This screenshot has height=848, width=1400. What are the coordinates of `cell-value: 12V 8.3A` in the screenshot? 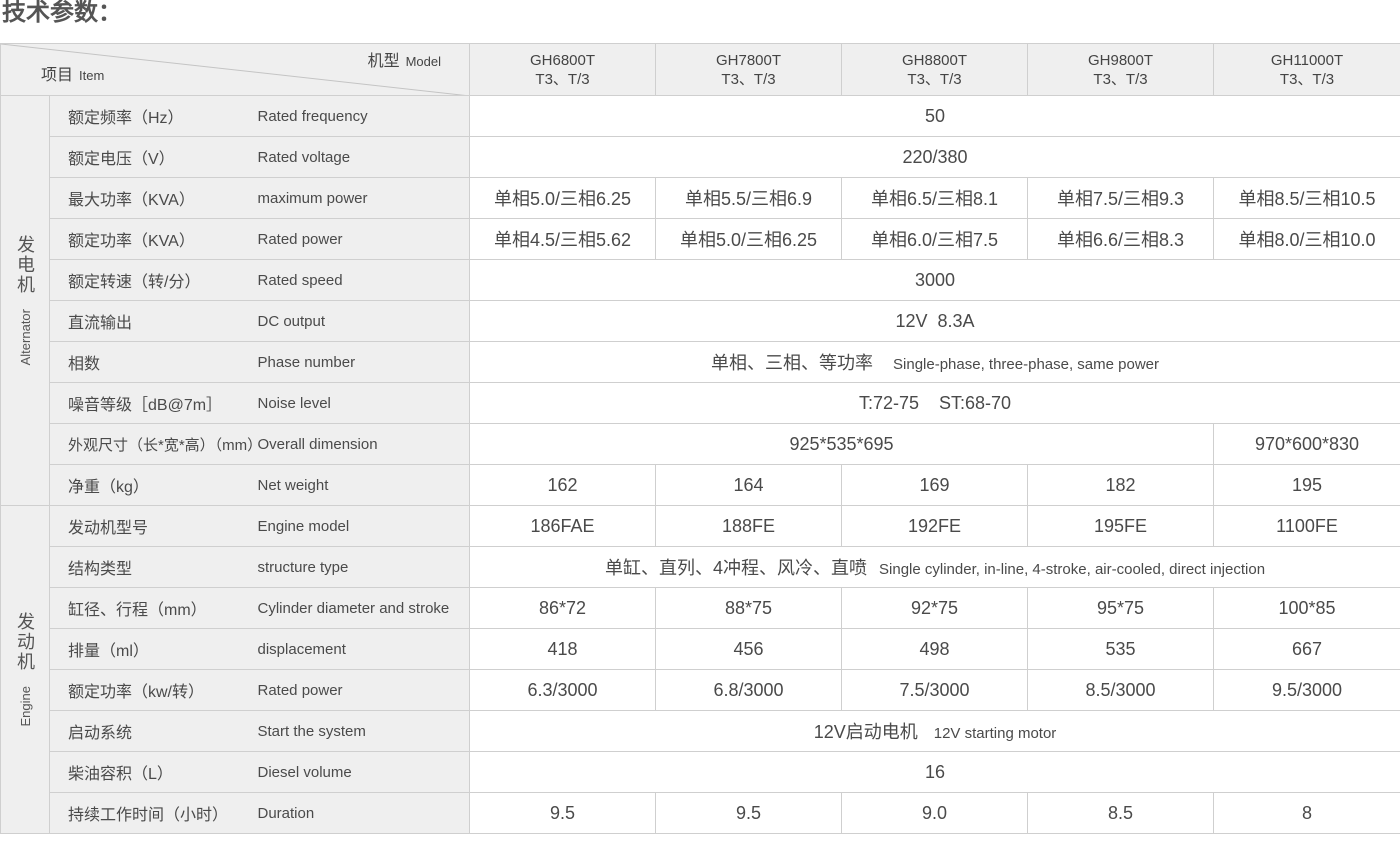 It's located at (934, 321).